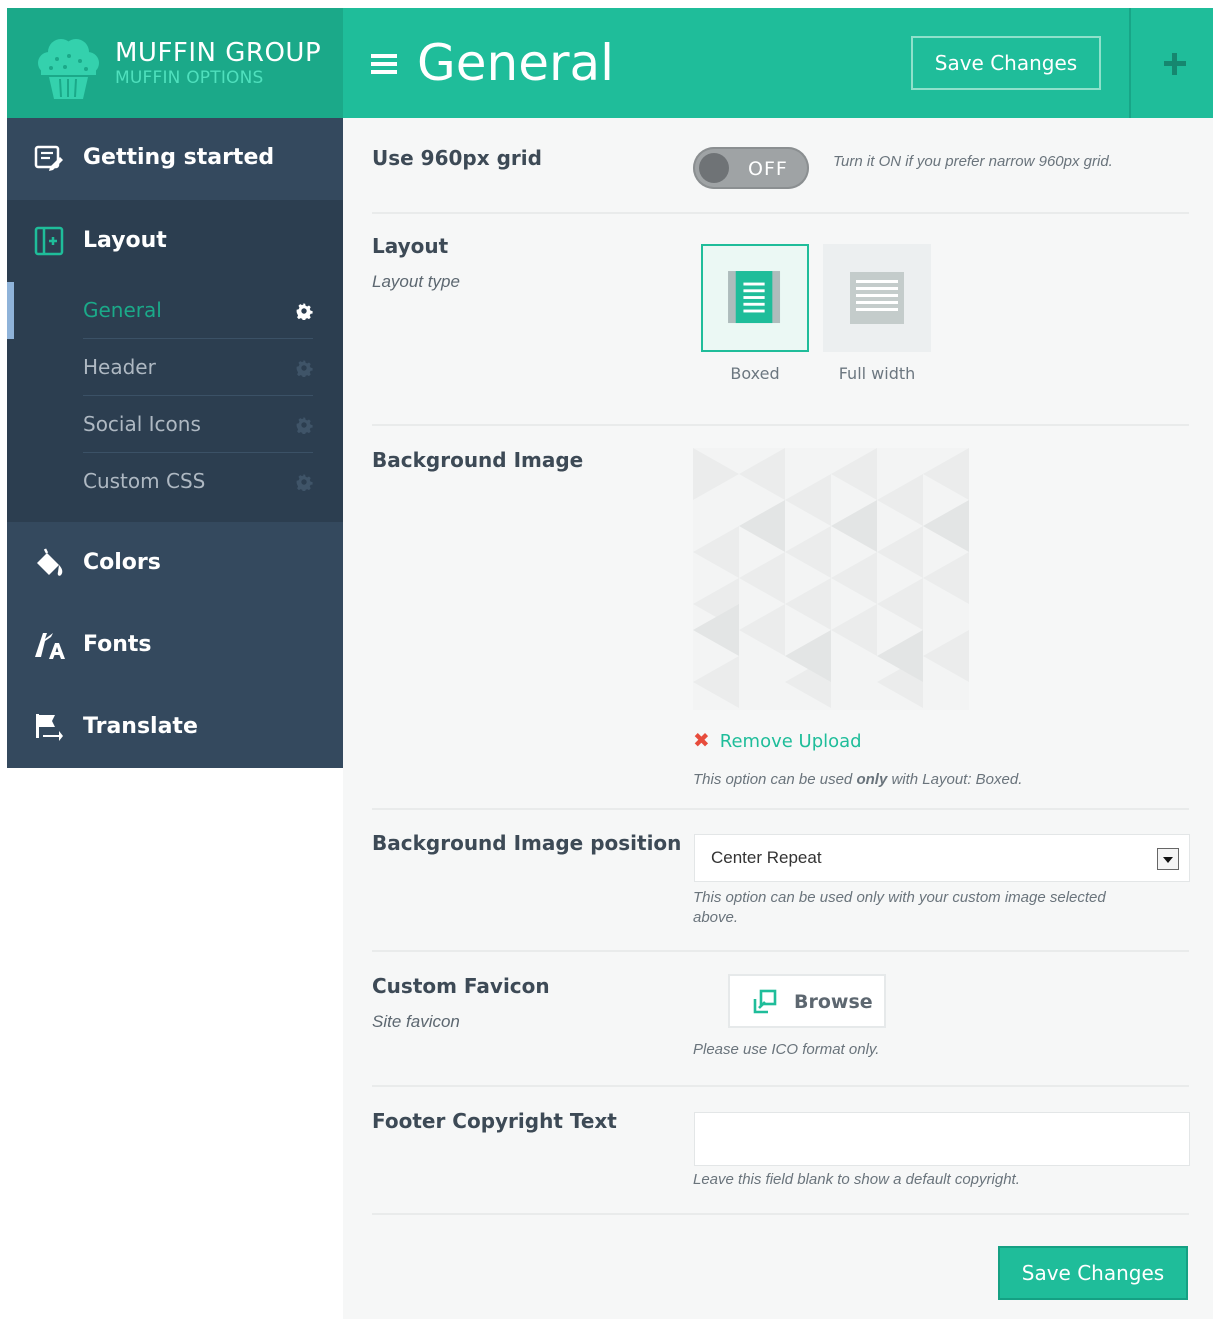 This screenshot has height=1319, width=1213. What do you see at coordinates (701, 740) in the screenshot?
I see `close-icon: ✖` at bounding box center [701, 740].